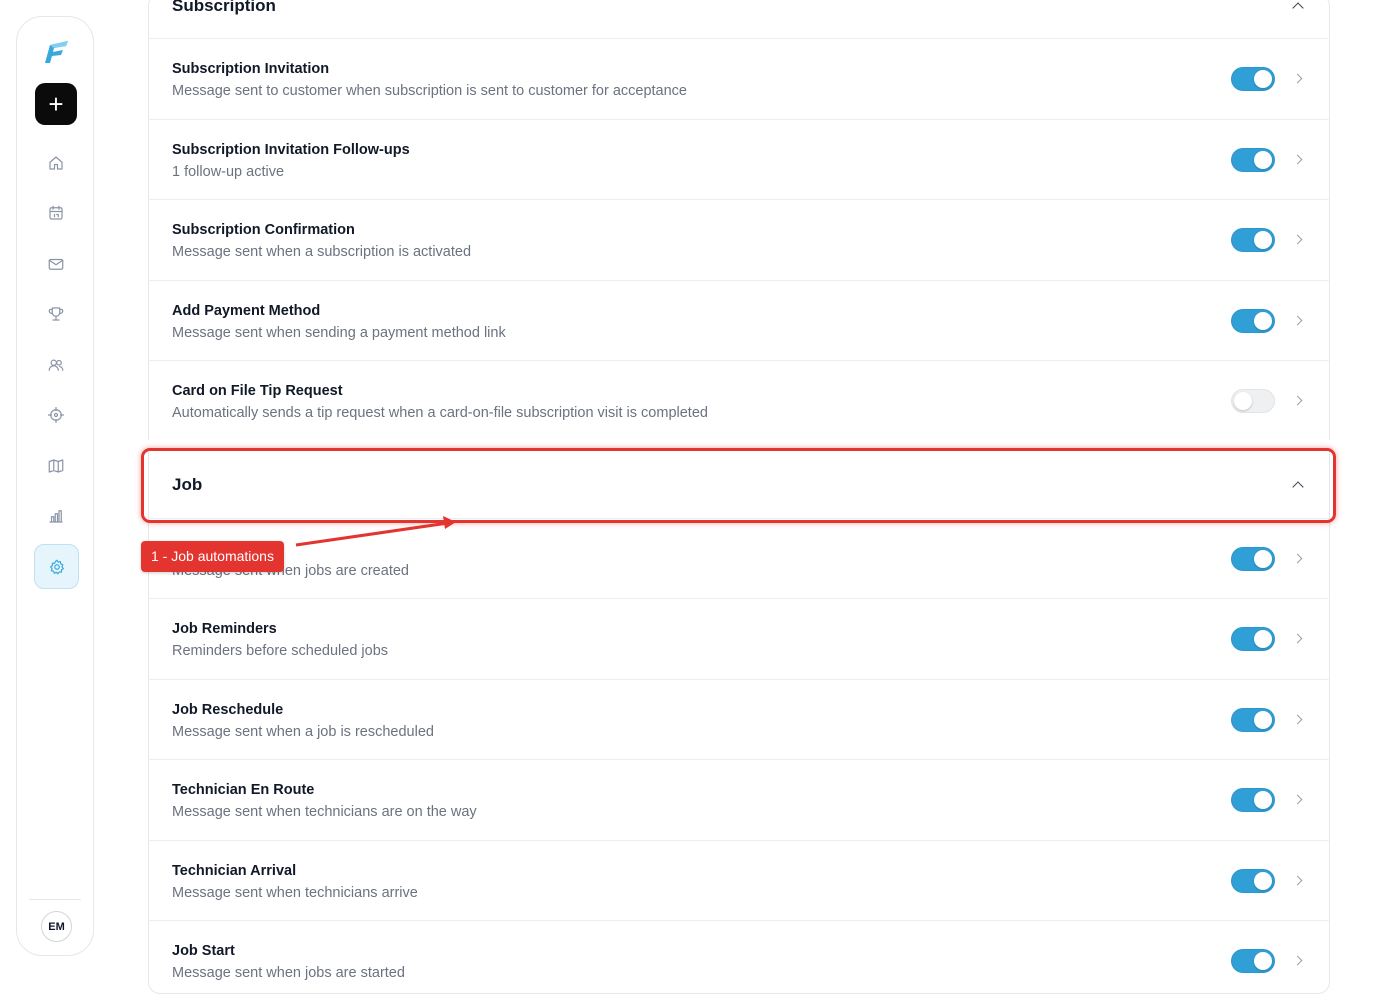 The height and width of the screenshot is (1001, 1400). What do you see at coordinates (228, 710) in the screenshot?
I see `automation-title: Job Reschedule` at bounding box center [228, 710].